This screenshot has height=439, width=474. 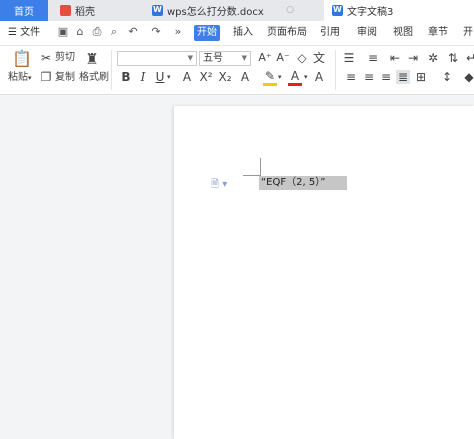 I want to click on menu-file: ☰ 文件, so click(x=24, y=33).